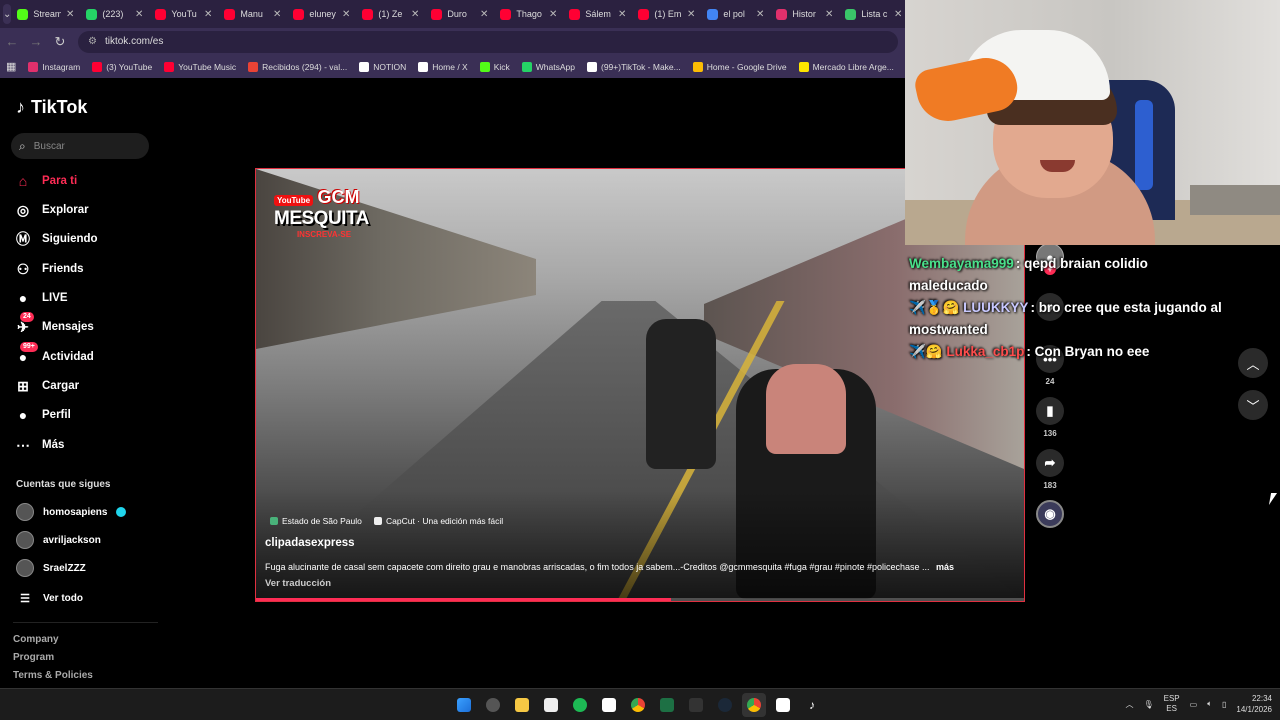  Describe the element at coordinates (438, 521) in the screenshot. I see `capcut-chip: CapCut · Una edición más fácil` at that location.